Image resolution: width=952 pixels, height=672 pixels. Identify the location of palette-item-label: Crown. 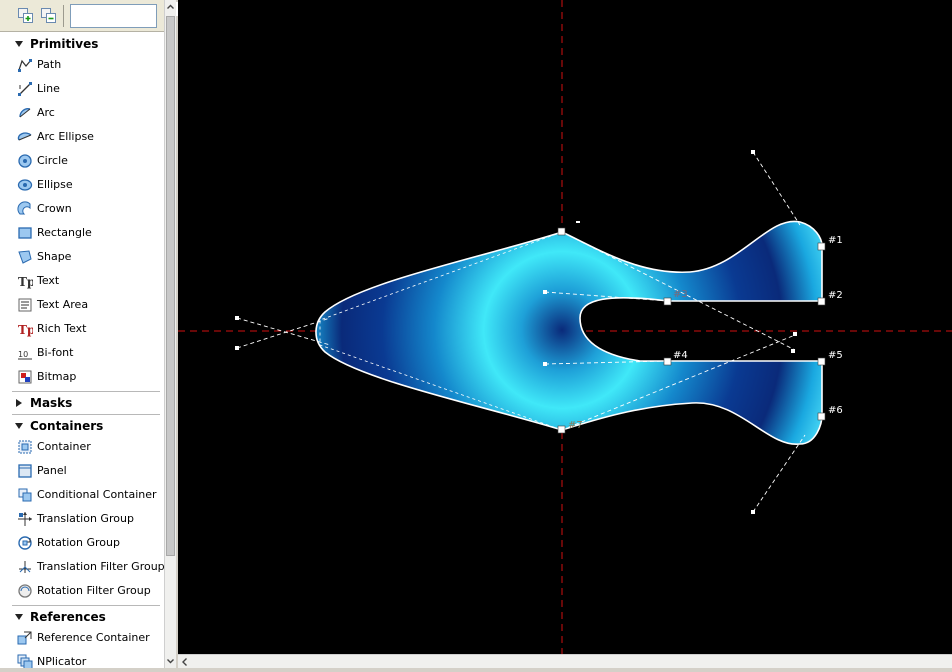
(54, 208).